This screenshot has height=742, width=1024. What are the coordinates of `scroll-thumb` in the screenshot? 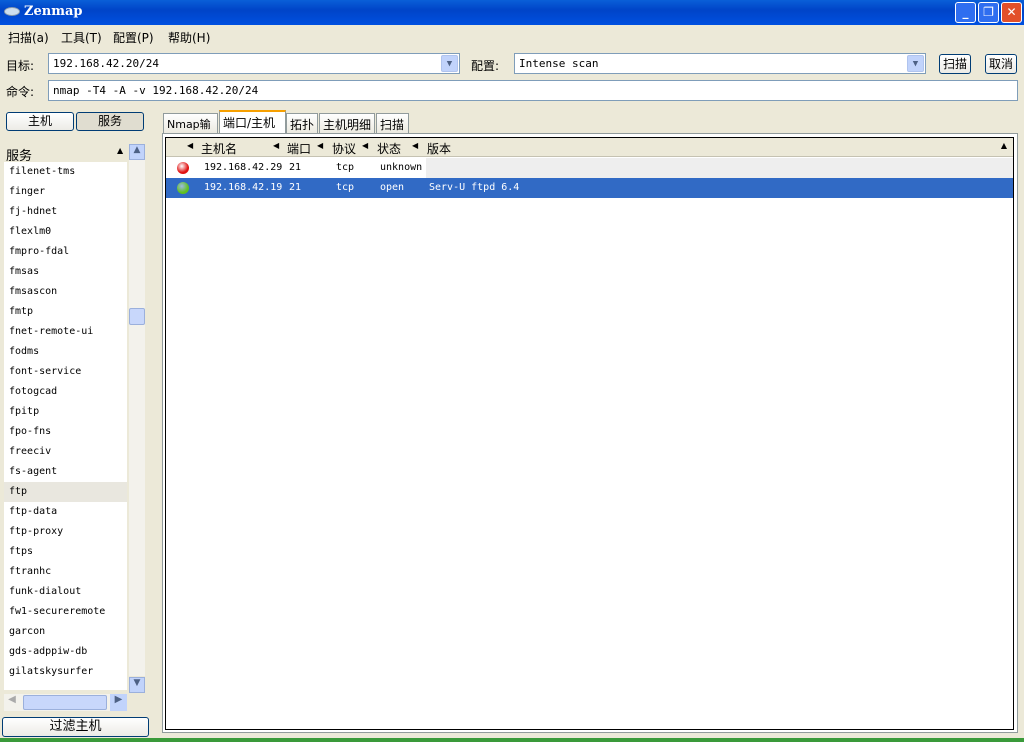 It's located at (137, 316).